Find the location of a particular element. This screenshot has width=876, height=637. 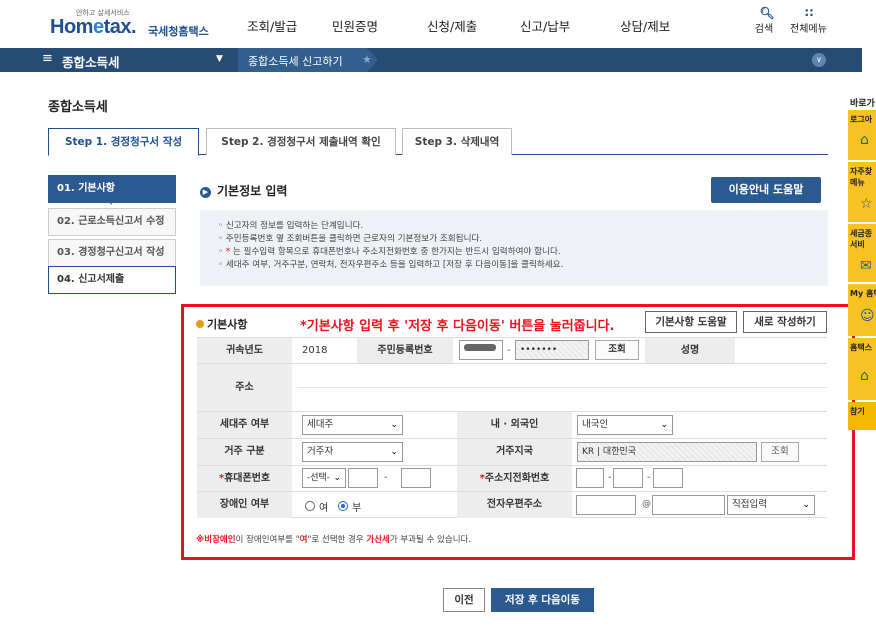

email-label: 전자우편주소 is located at coordinates (514, 505).